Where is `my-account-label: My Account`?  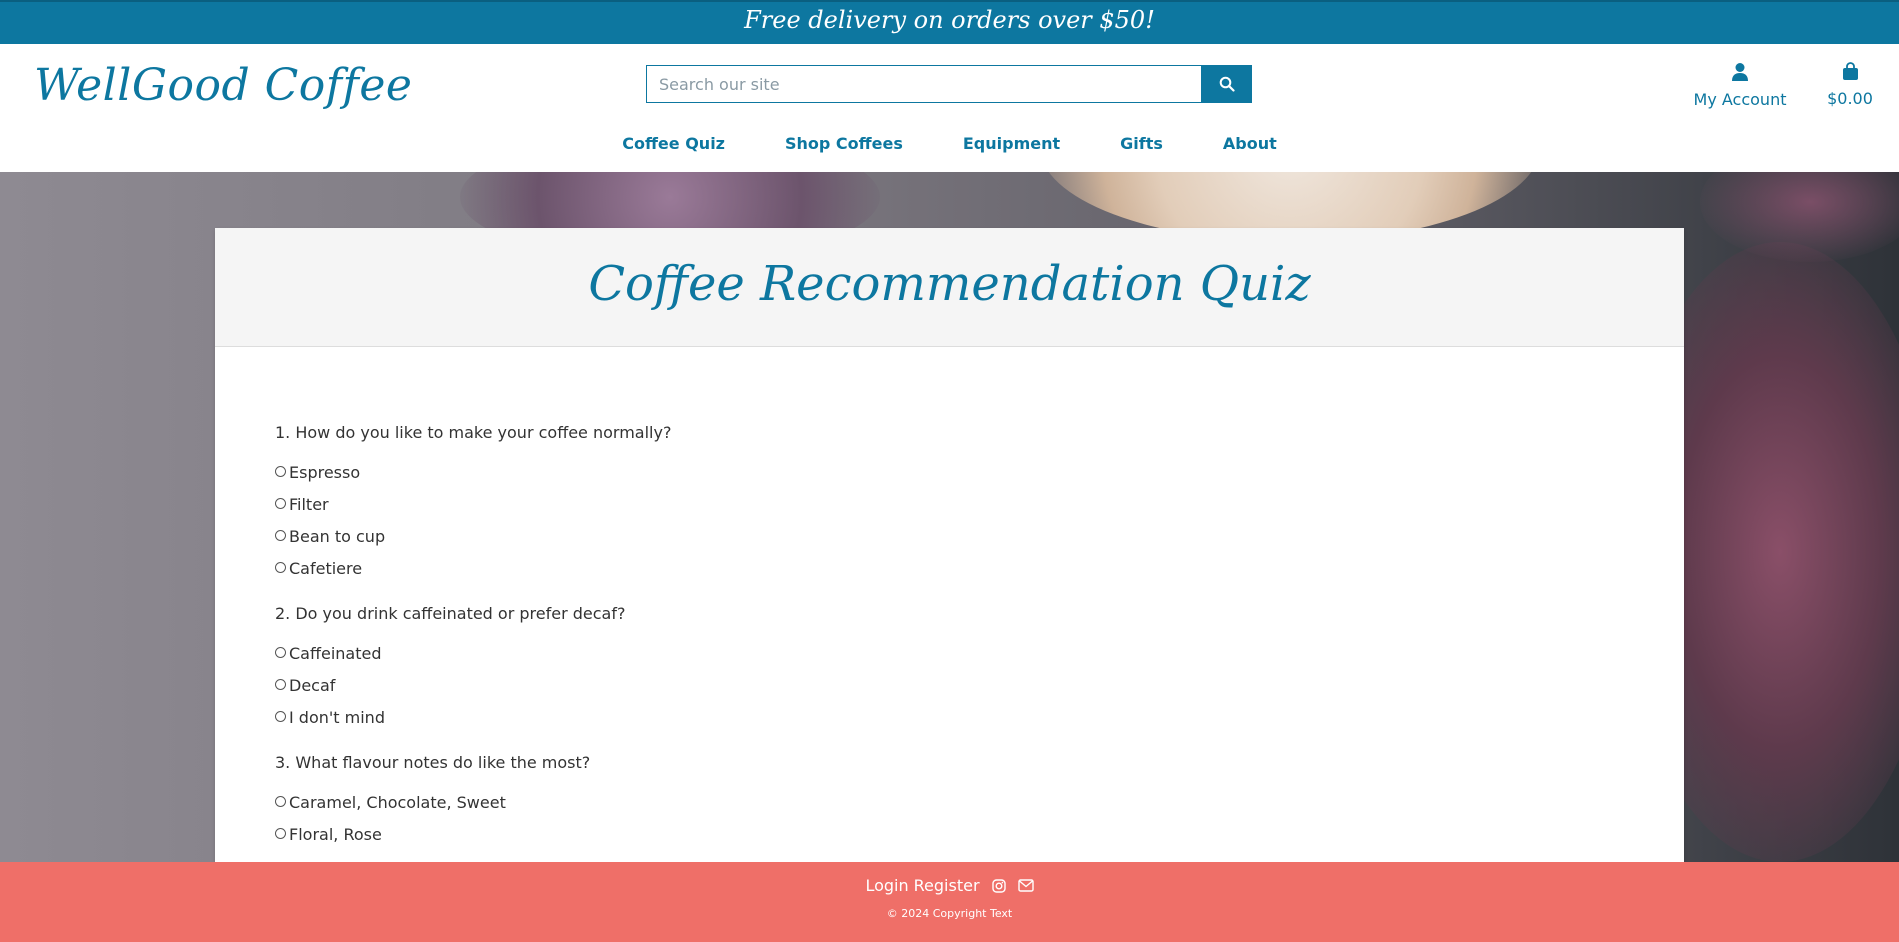 my-account-label: My Account is located at coordinates (1740, 99).